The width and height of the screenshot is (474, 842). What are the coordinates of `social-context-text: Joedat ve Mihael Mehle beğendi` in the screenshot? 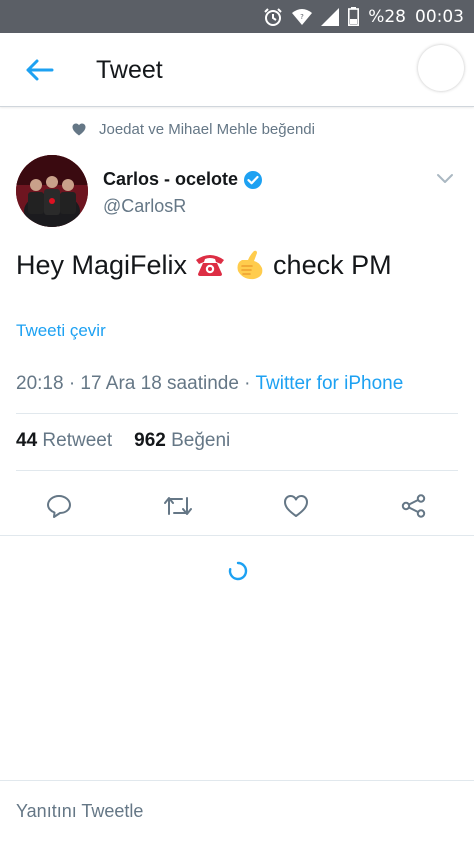 It's located at (207, 129).